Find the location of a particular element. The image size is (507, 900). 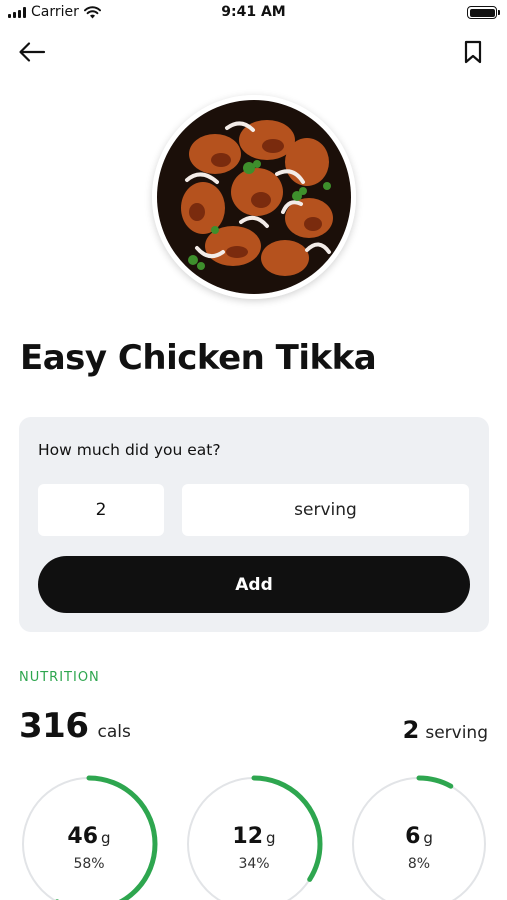

nutrition-section-label: NUTRITION is located at coordinates (59, 677).